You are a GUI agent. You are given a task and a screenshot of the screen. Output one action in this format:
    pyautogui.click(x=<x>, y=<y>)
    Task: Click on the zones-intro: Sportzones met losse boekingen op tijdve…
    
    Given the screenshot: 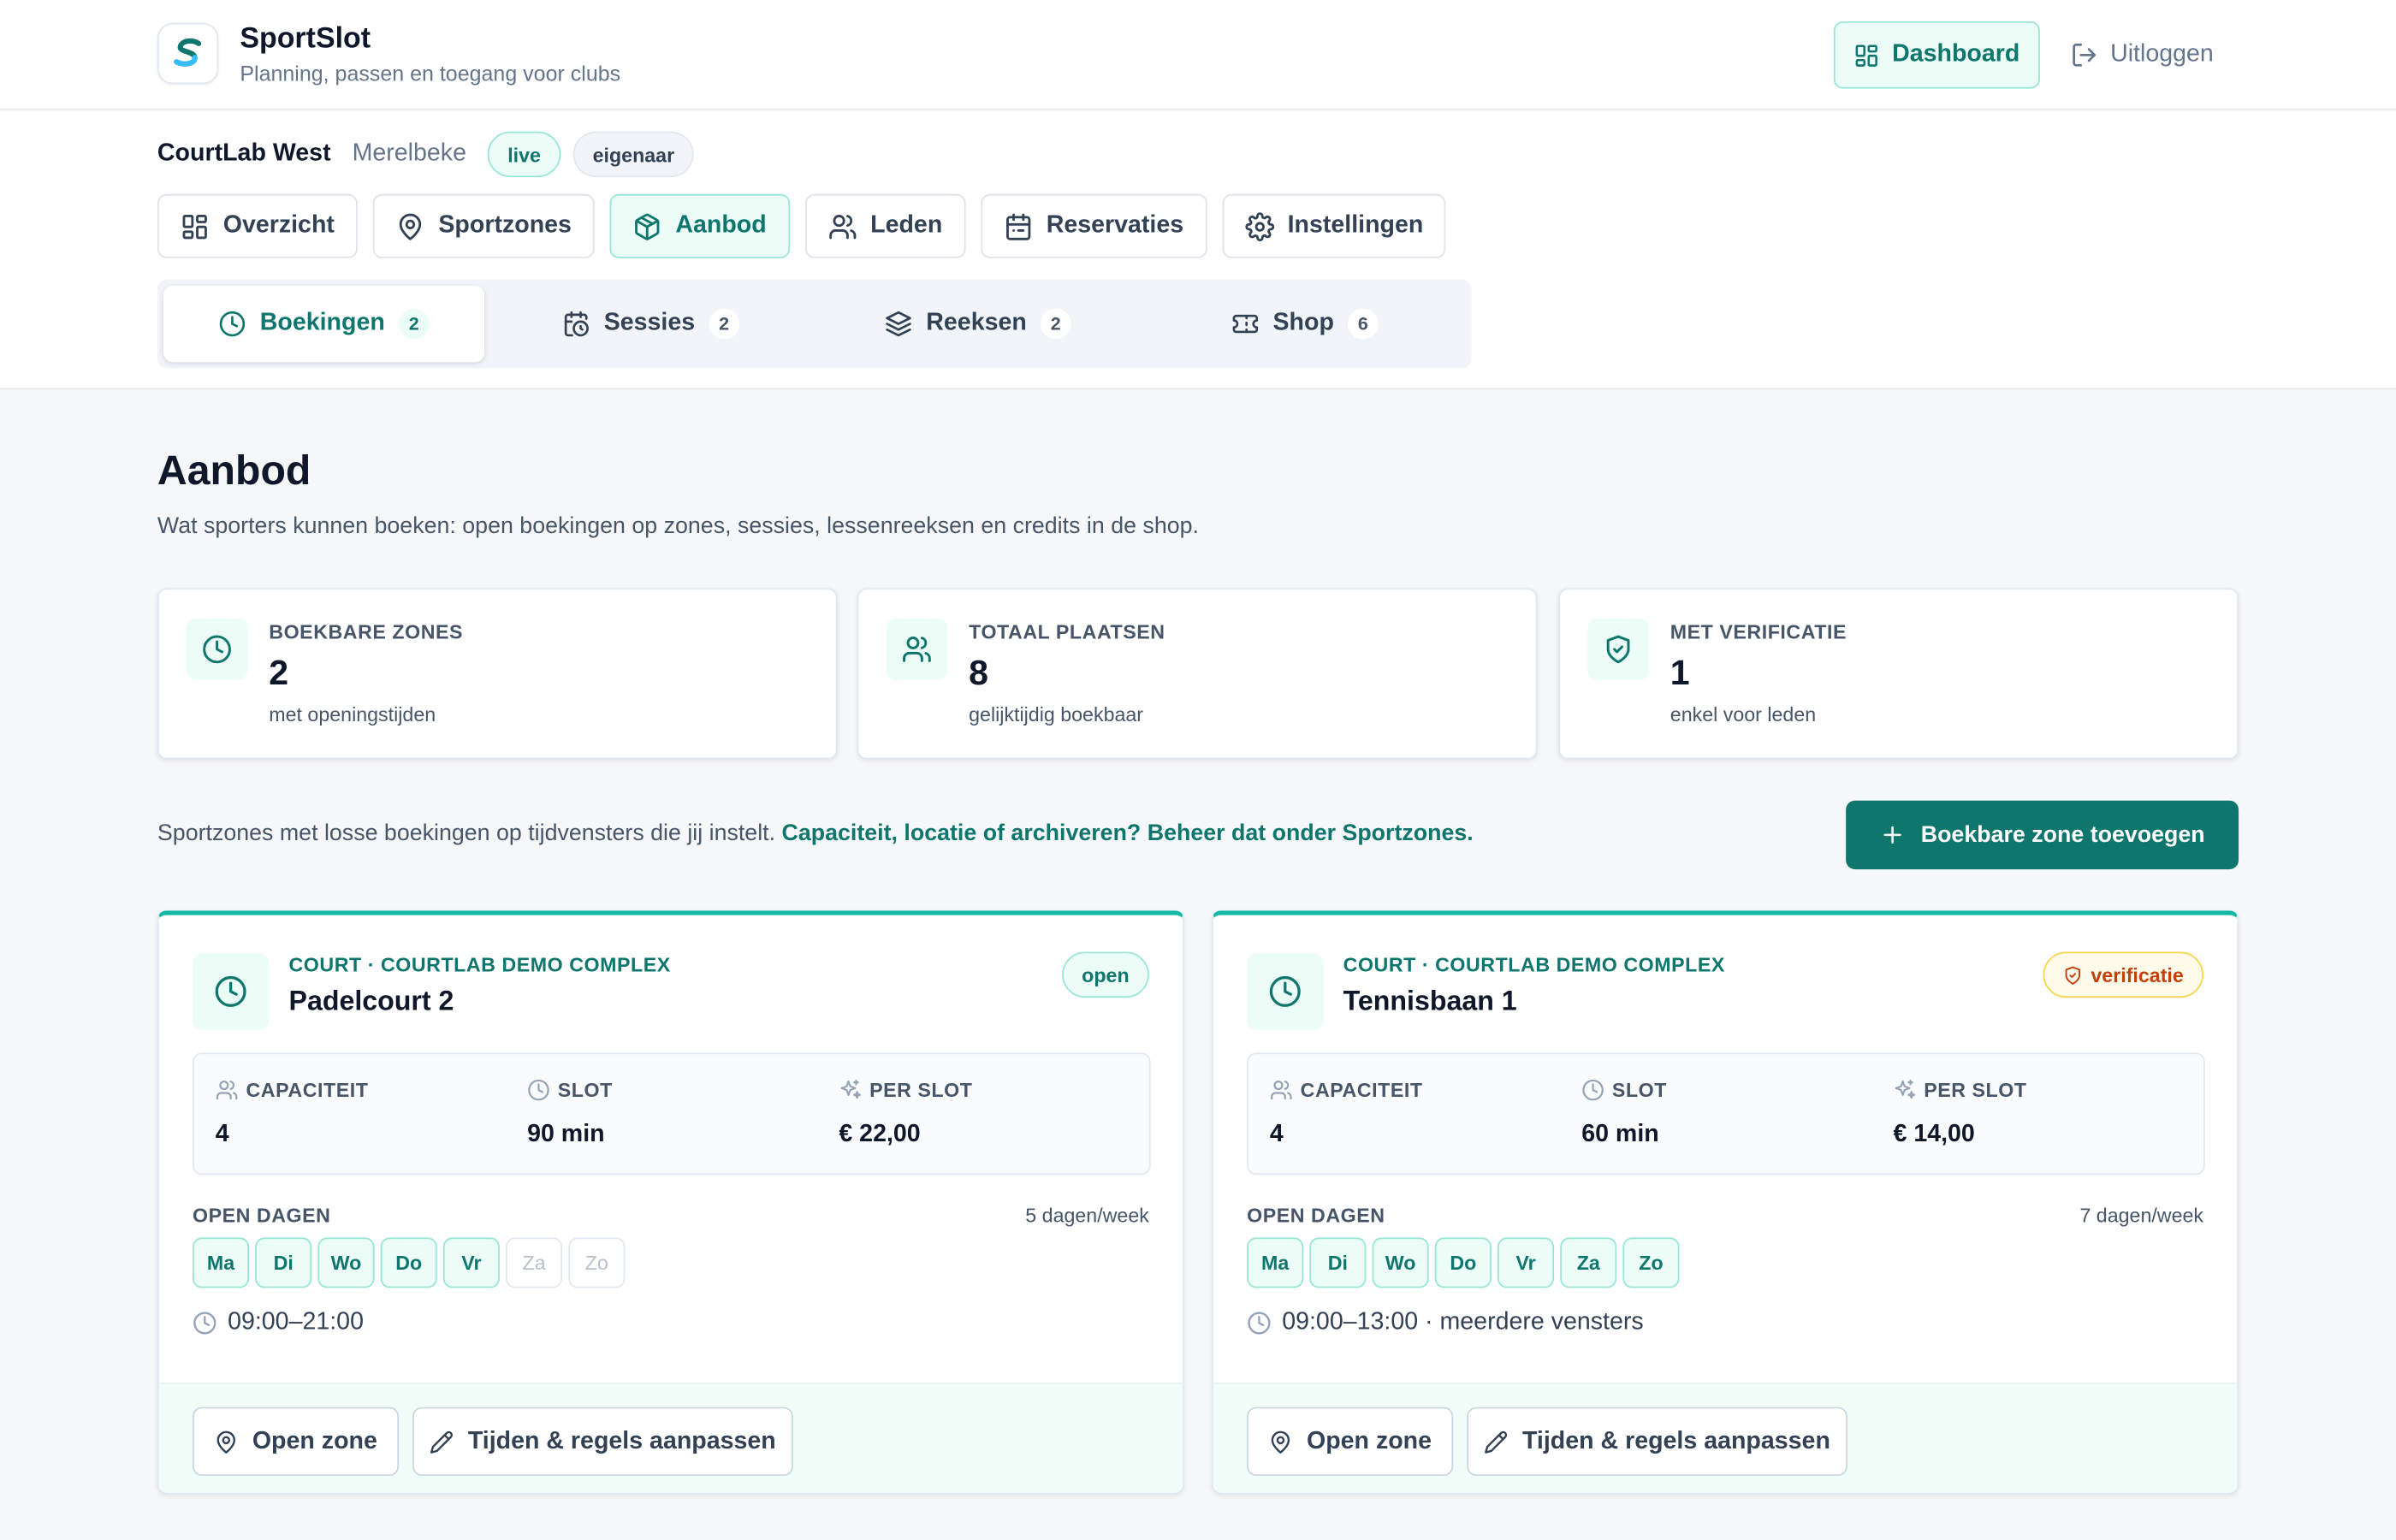 What is the action you would take?
    pyautogui.click(x=815, y=833)
    